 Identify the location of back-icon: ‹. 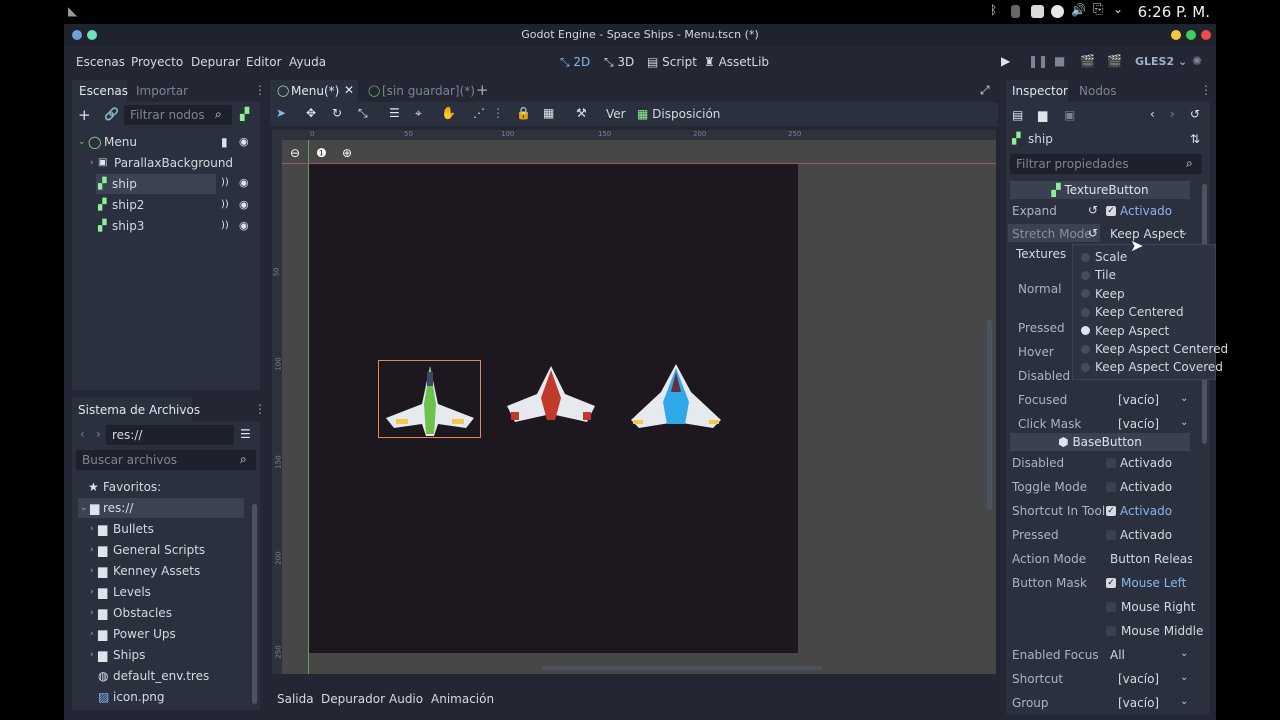
(82, 434).